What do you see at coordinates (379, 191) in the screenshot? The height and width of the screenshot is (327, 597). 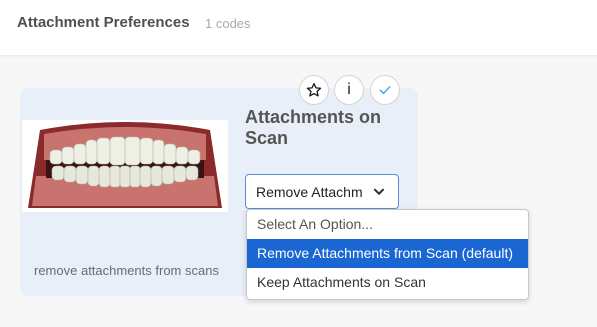 I see `chevron-down-icon` at bounding box center [379, 191].